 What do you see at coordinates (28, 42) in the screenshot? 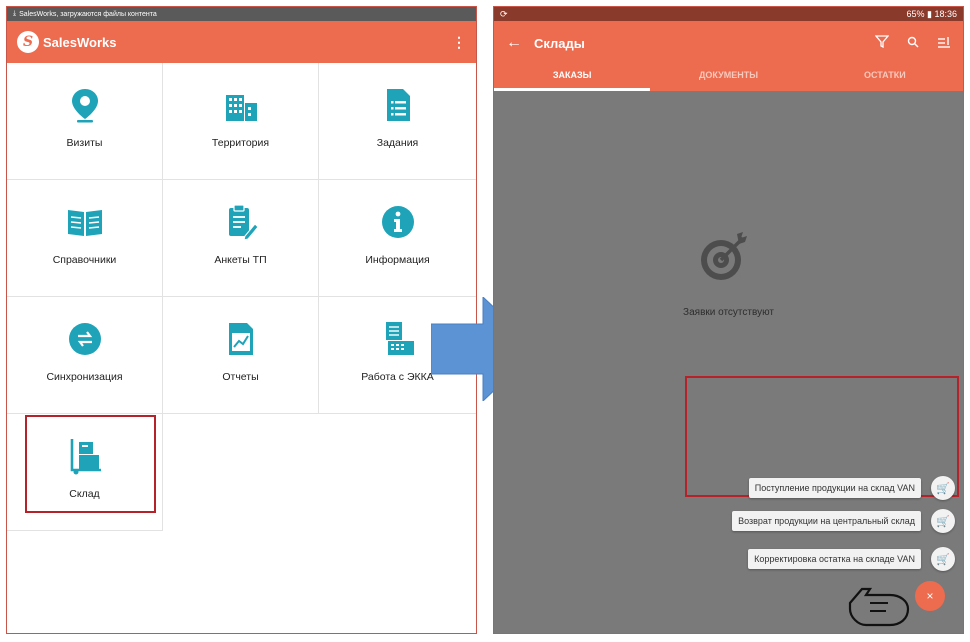
I see `saleswork-logo-icon: S` at bounding box center [28, 42].